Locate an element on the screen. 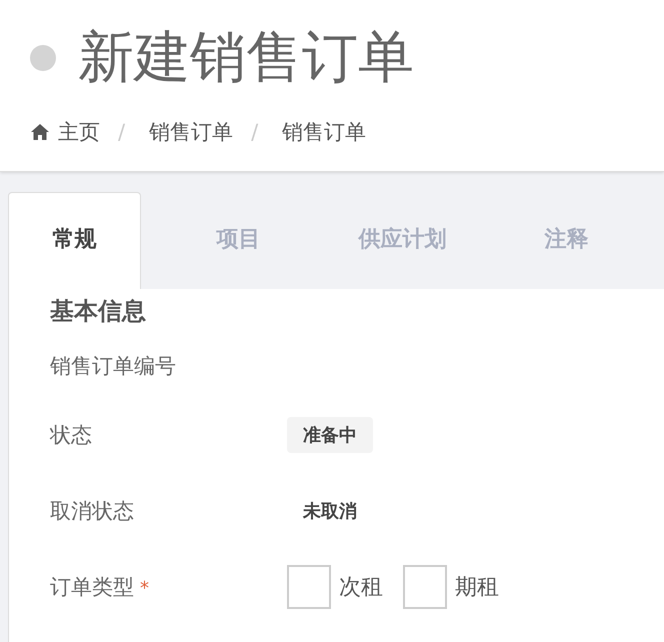 The height and width of the screenshot is (642, 664). option-label: 期租 is located at coordinates (477, 588).